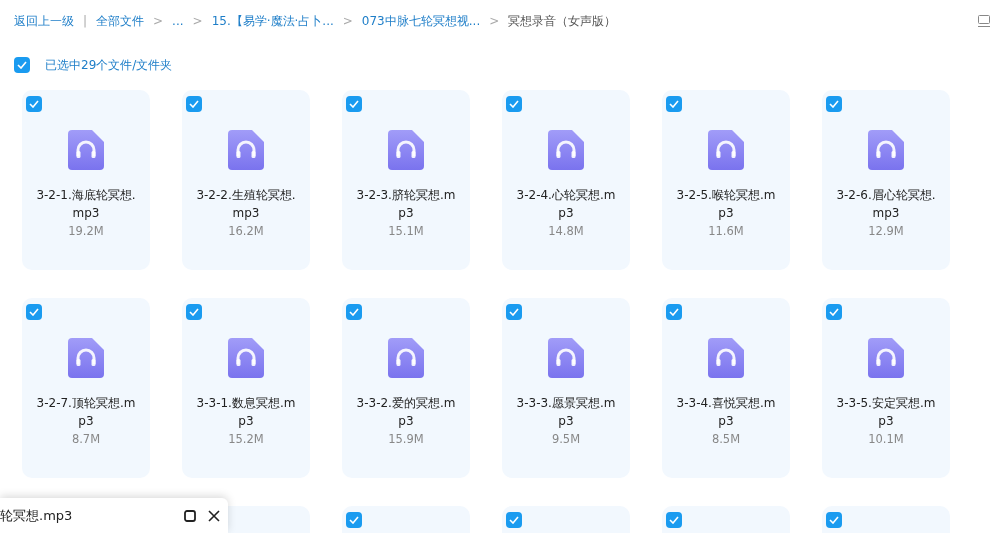  Describe the element at coordinates (246, 204) in the screenshot. I see `file-name: 3-2-2.生殖轮冥想.mp3` at that location.